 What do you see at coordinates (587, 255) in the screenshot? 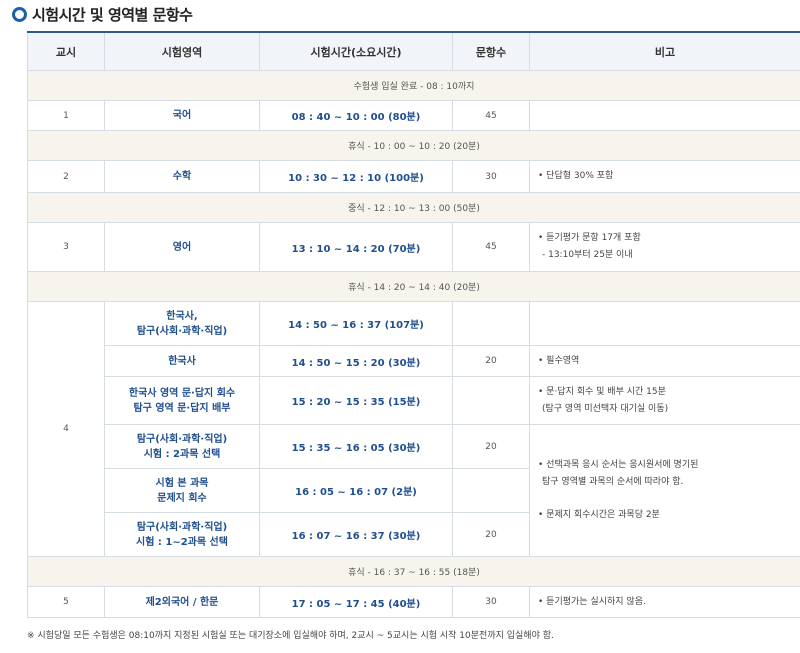
I see `note-line: - 13:10부터 25분 이내` at bounding box center [587, 255].